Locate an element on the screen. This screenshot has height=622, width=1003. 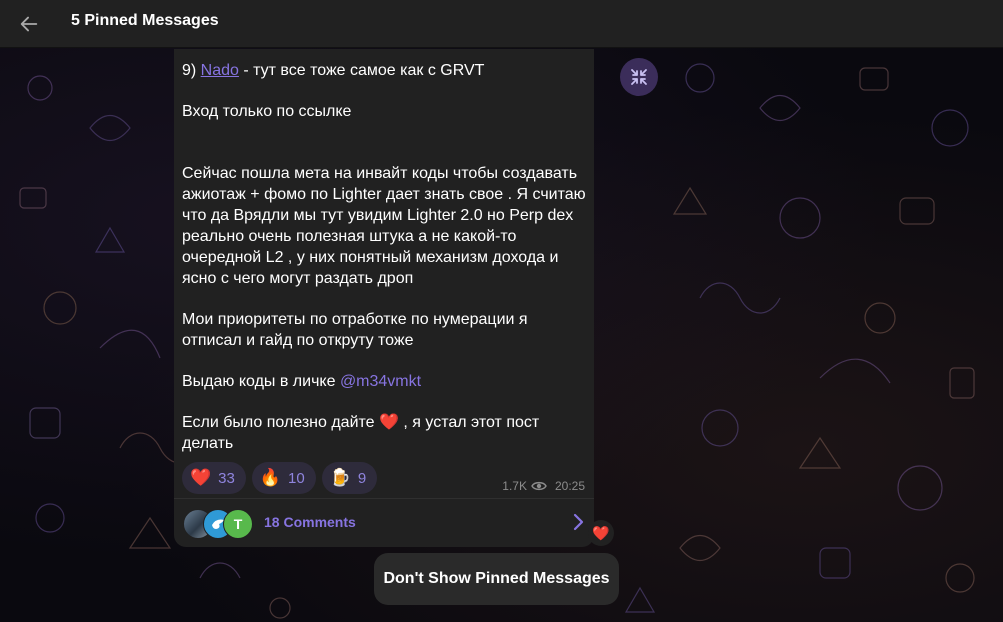
chevron-right-icon is located at coordinates (578, 522).